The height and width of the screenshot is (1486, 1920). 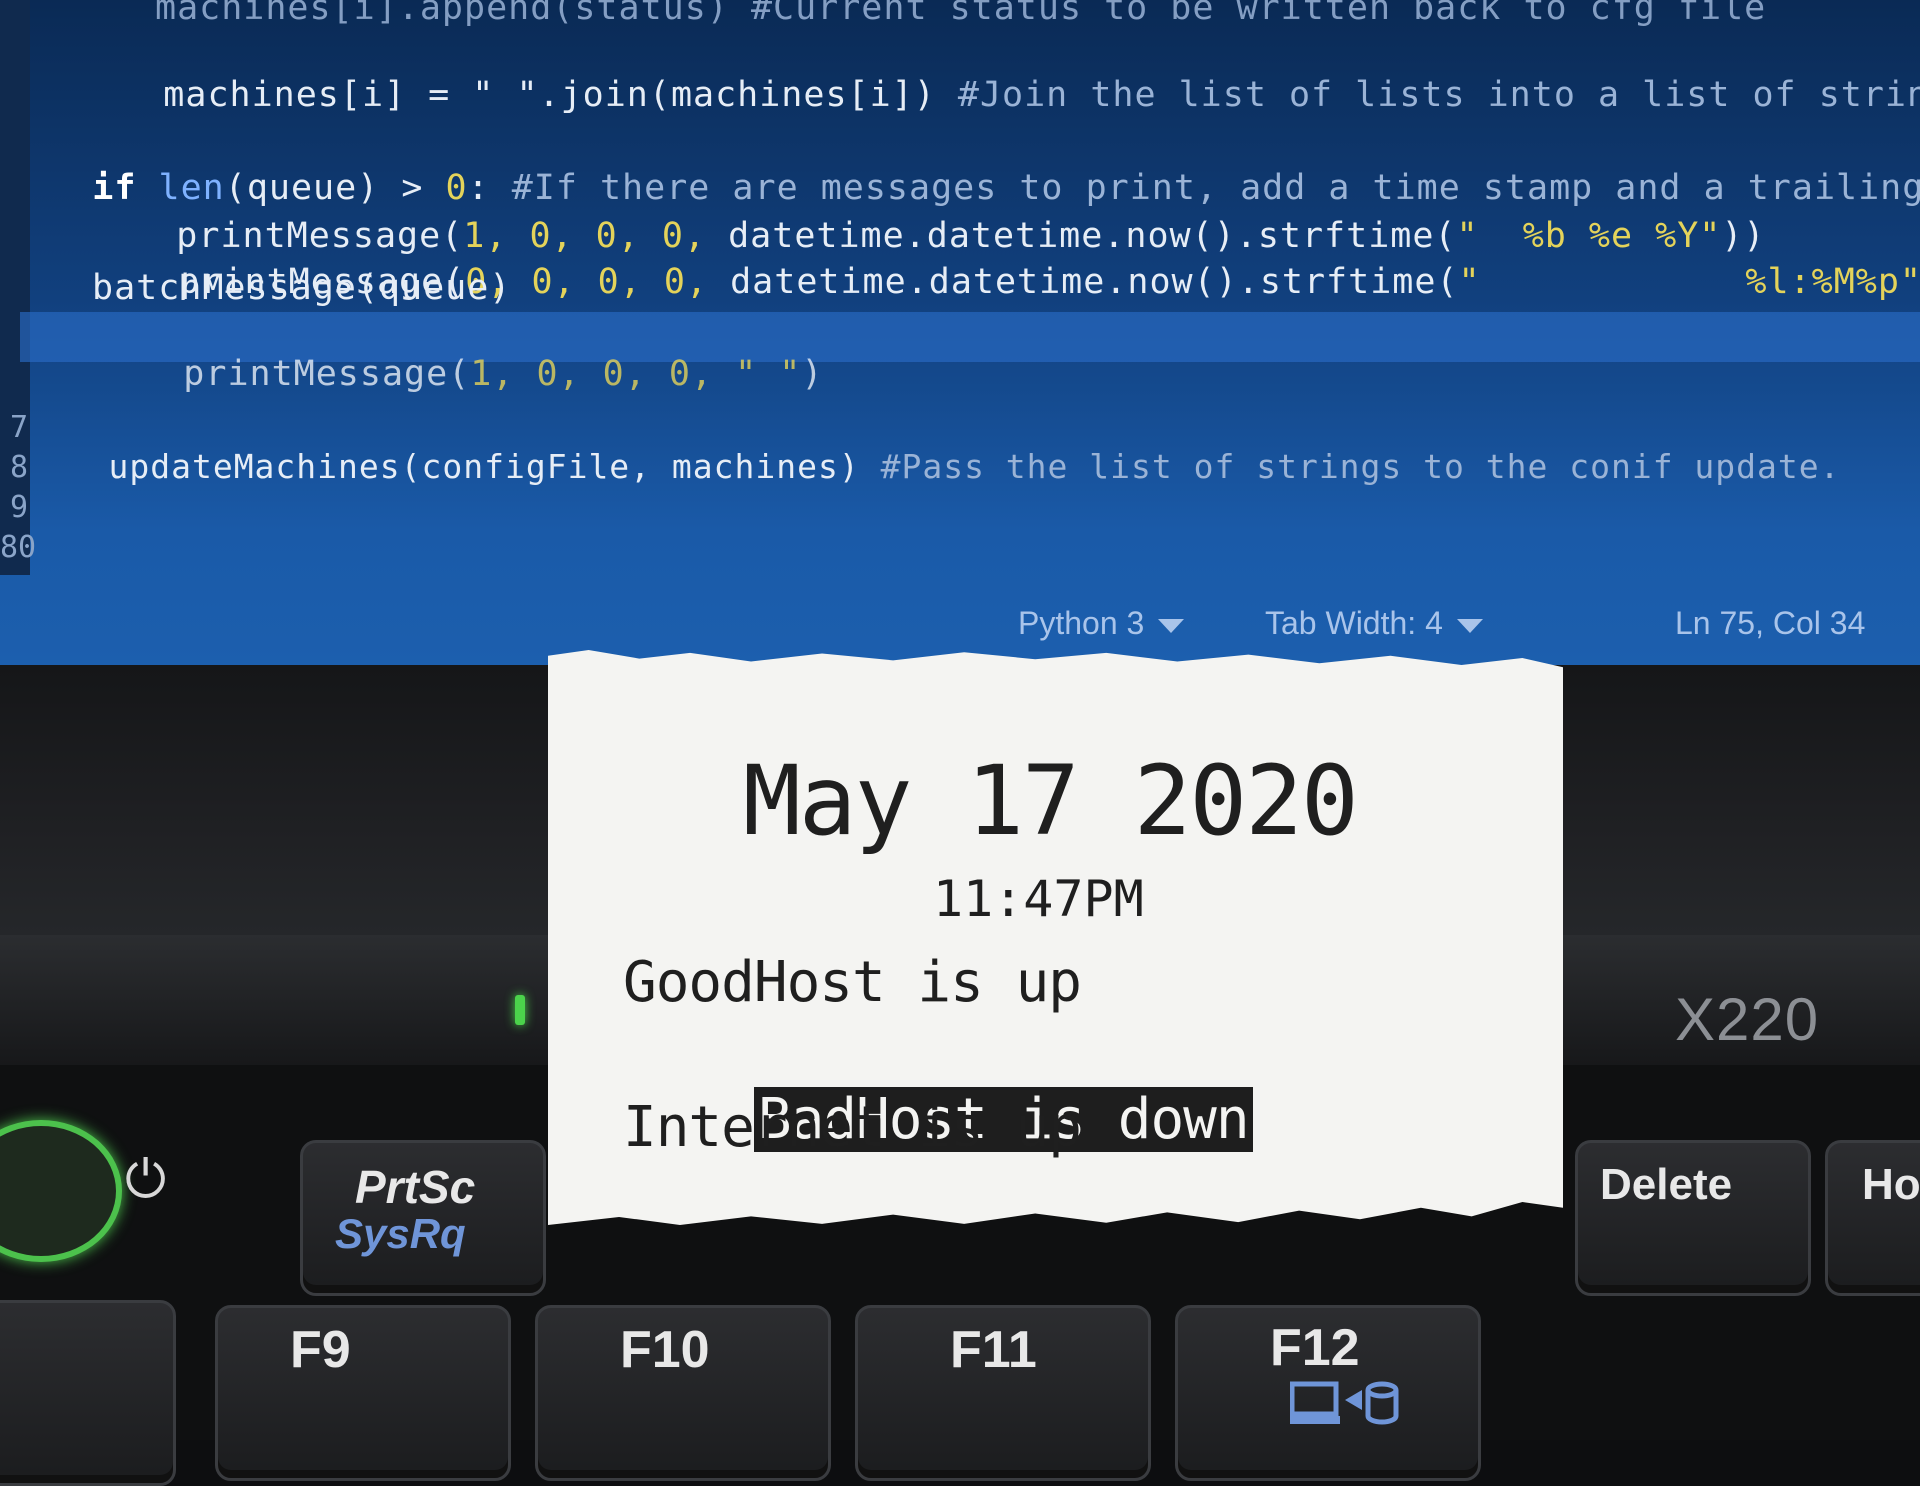 I want to click on status-led-icon, so click(x=520, y=1010).